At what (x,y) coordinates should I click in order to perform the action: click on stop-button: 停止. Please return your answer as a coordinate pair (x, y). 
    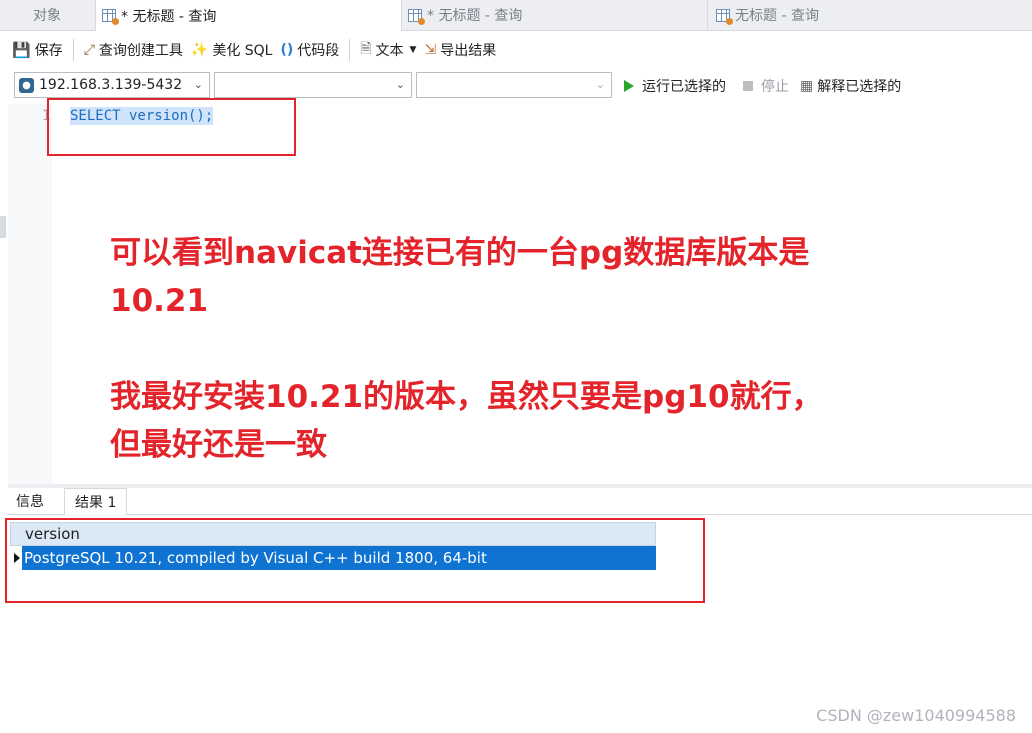
    Looking at the image, I should click on (766, 86).